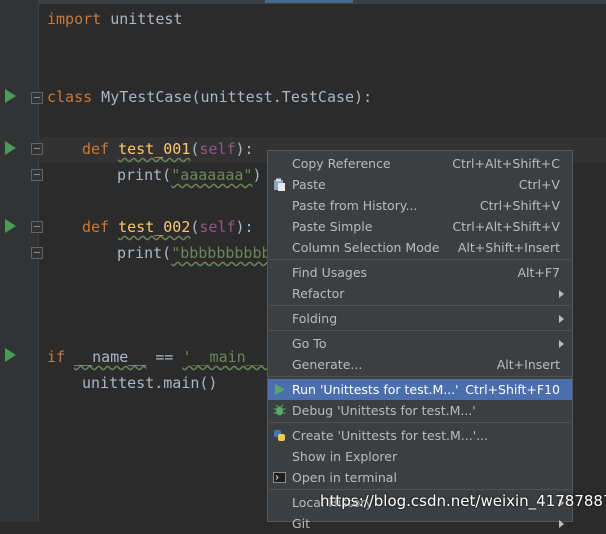 This screenshot has width=606, height=534. What do you see at coordinates (142, 19) in the screenshot?
I see `code-text: unittest` at bounding box center [142, 19].